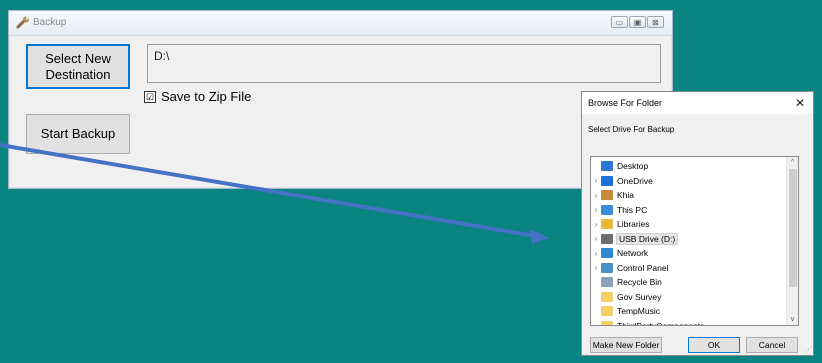 Image resolution: width=822 pixels, height=363 pixels. What do you see at coordinates (772, 345) in the screenshot?
I see `cancel-button: Cancel` at bounding box center [772, 345].